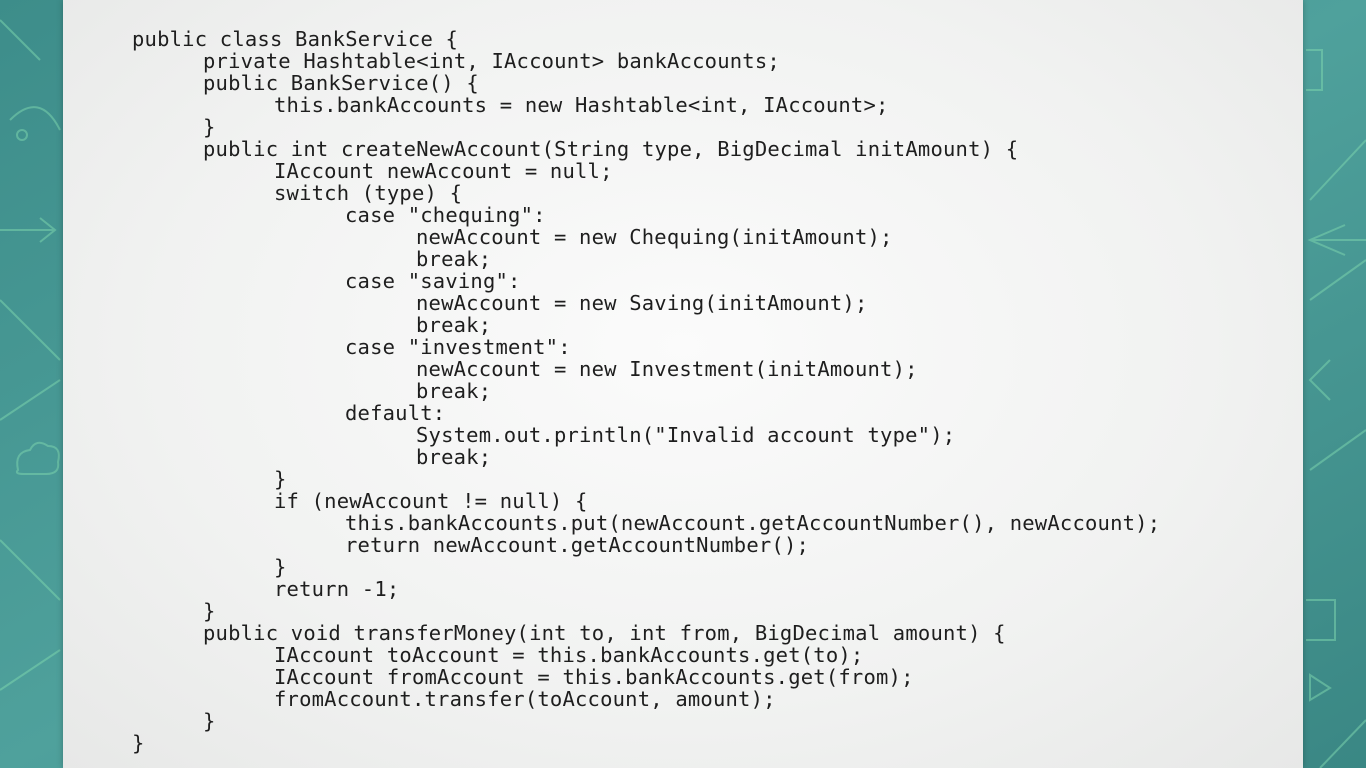  I want to click on code-line: return -1;, so click(337, 589).